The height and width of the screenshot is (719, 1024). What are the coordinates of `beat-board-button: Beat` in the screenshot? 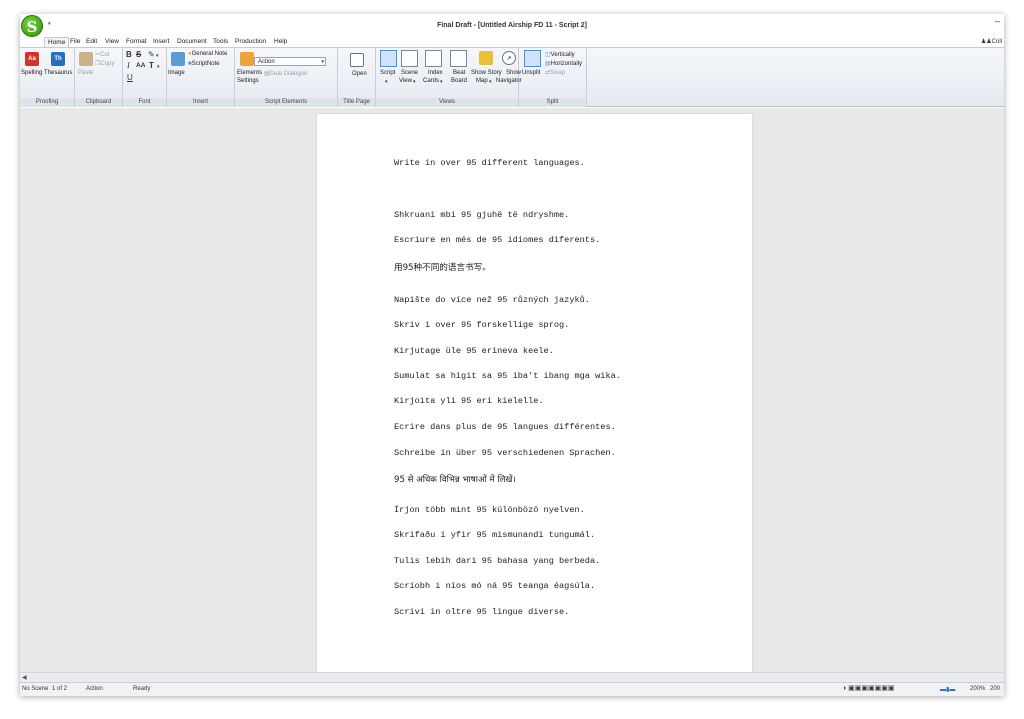 It's located at (459, 73).